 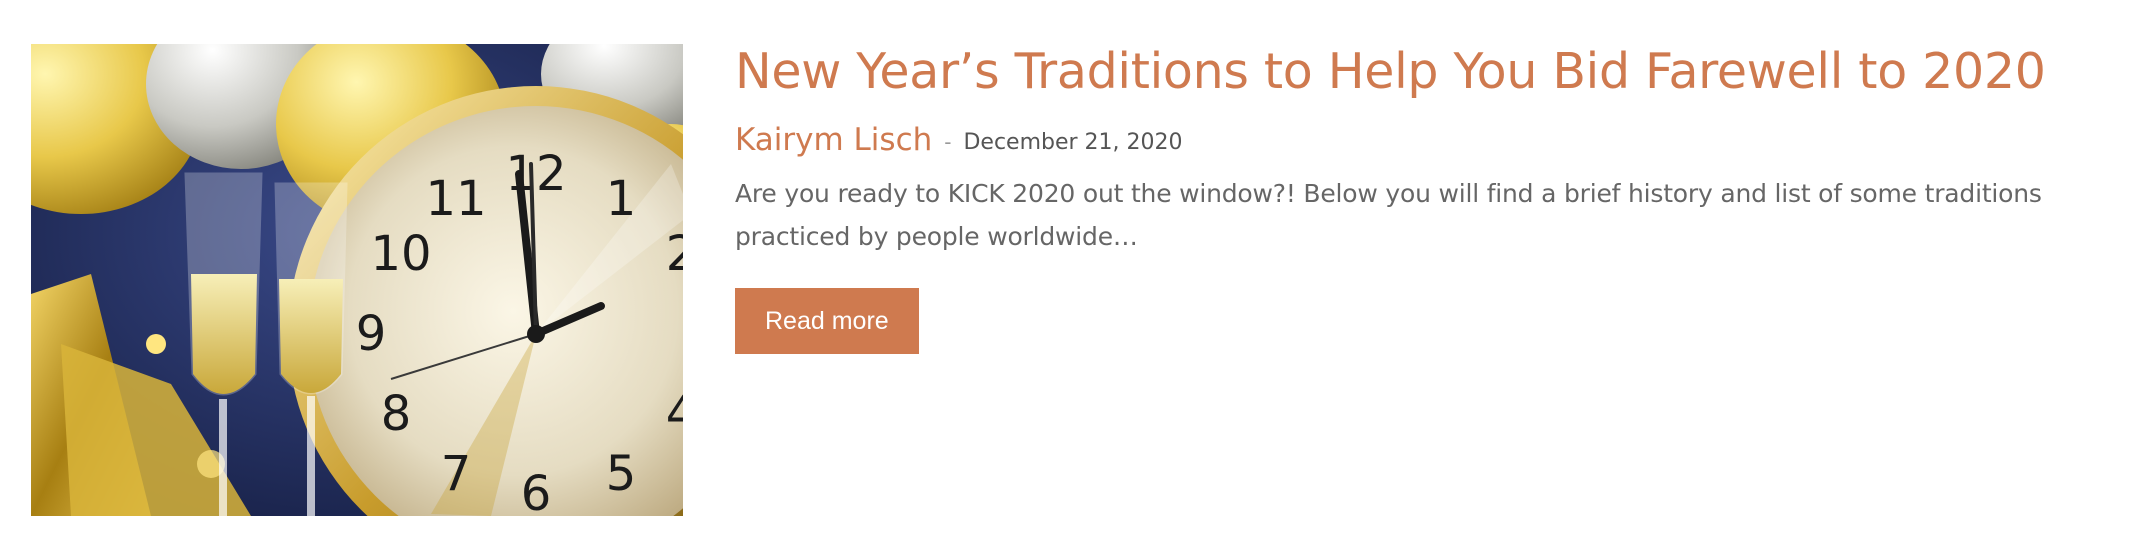 What do you see at coordinates (621, 199) in the screenshot?
I see `clock-numeral-1: 1` at bounding box center [621, 199].